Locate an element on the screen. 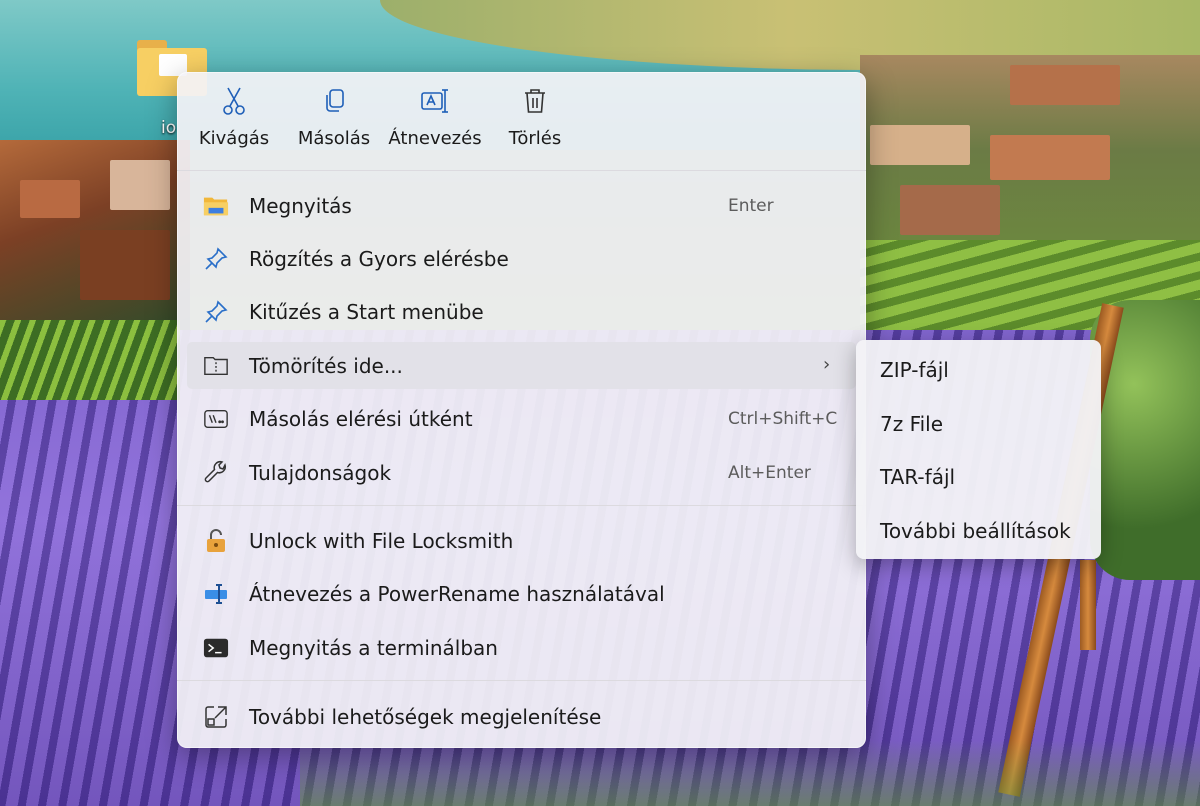  desktop-icon-label: io is located at coordinates (169, 128).